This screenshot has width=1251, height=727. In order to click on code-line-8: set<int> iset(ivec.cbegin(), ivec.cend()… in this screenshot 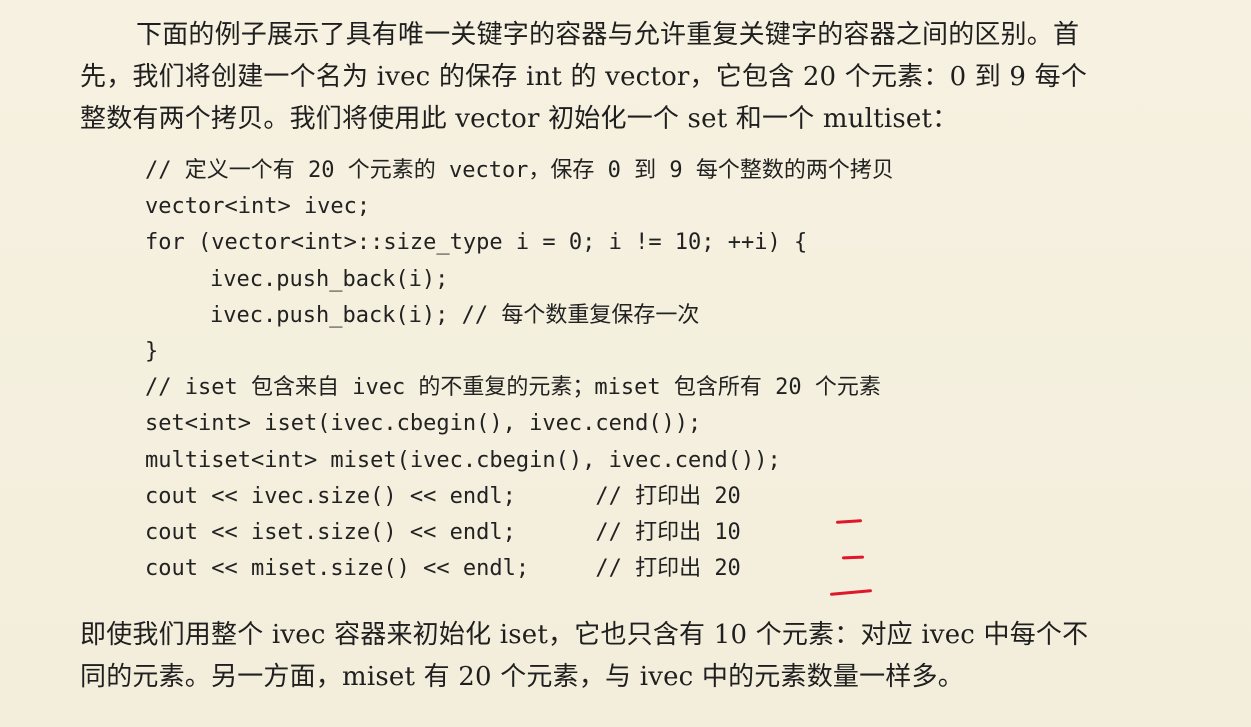, I will do `click(423, 424)`.